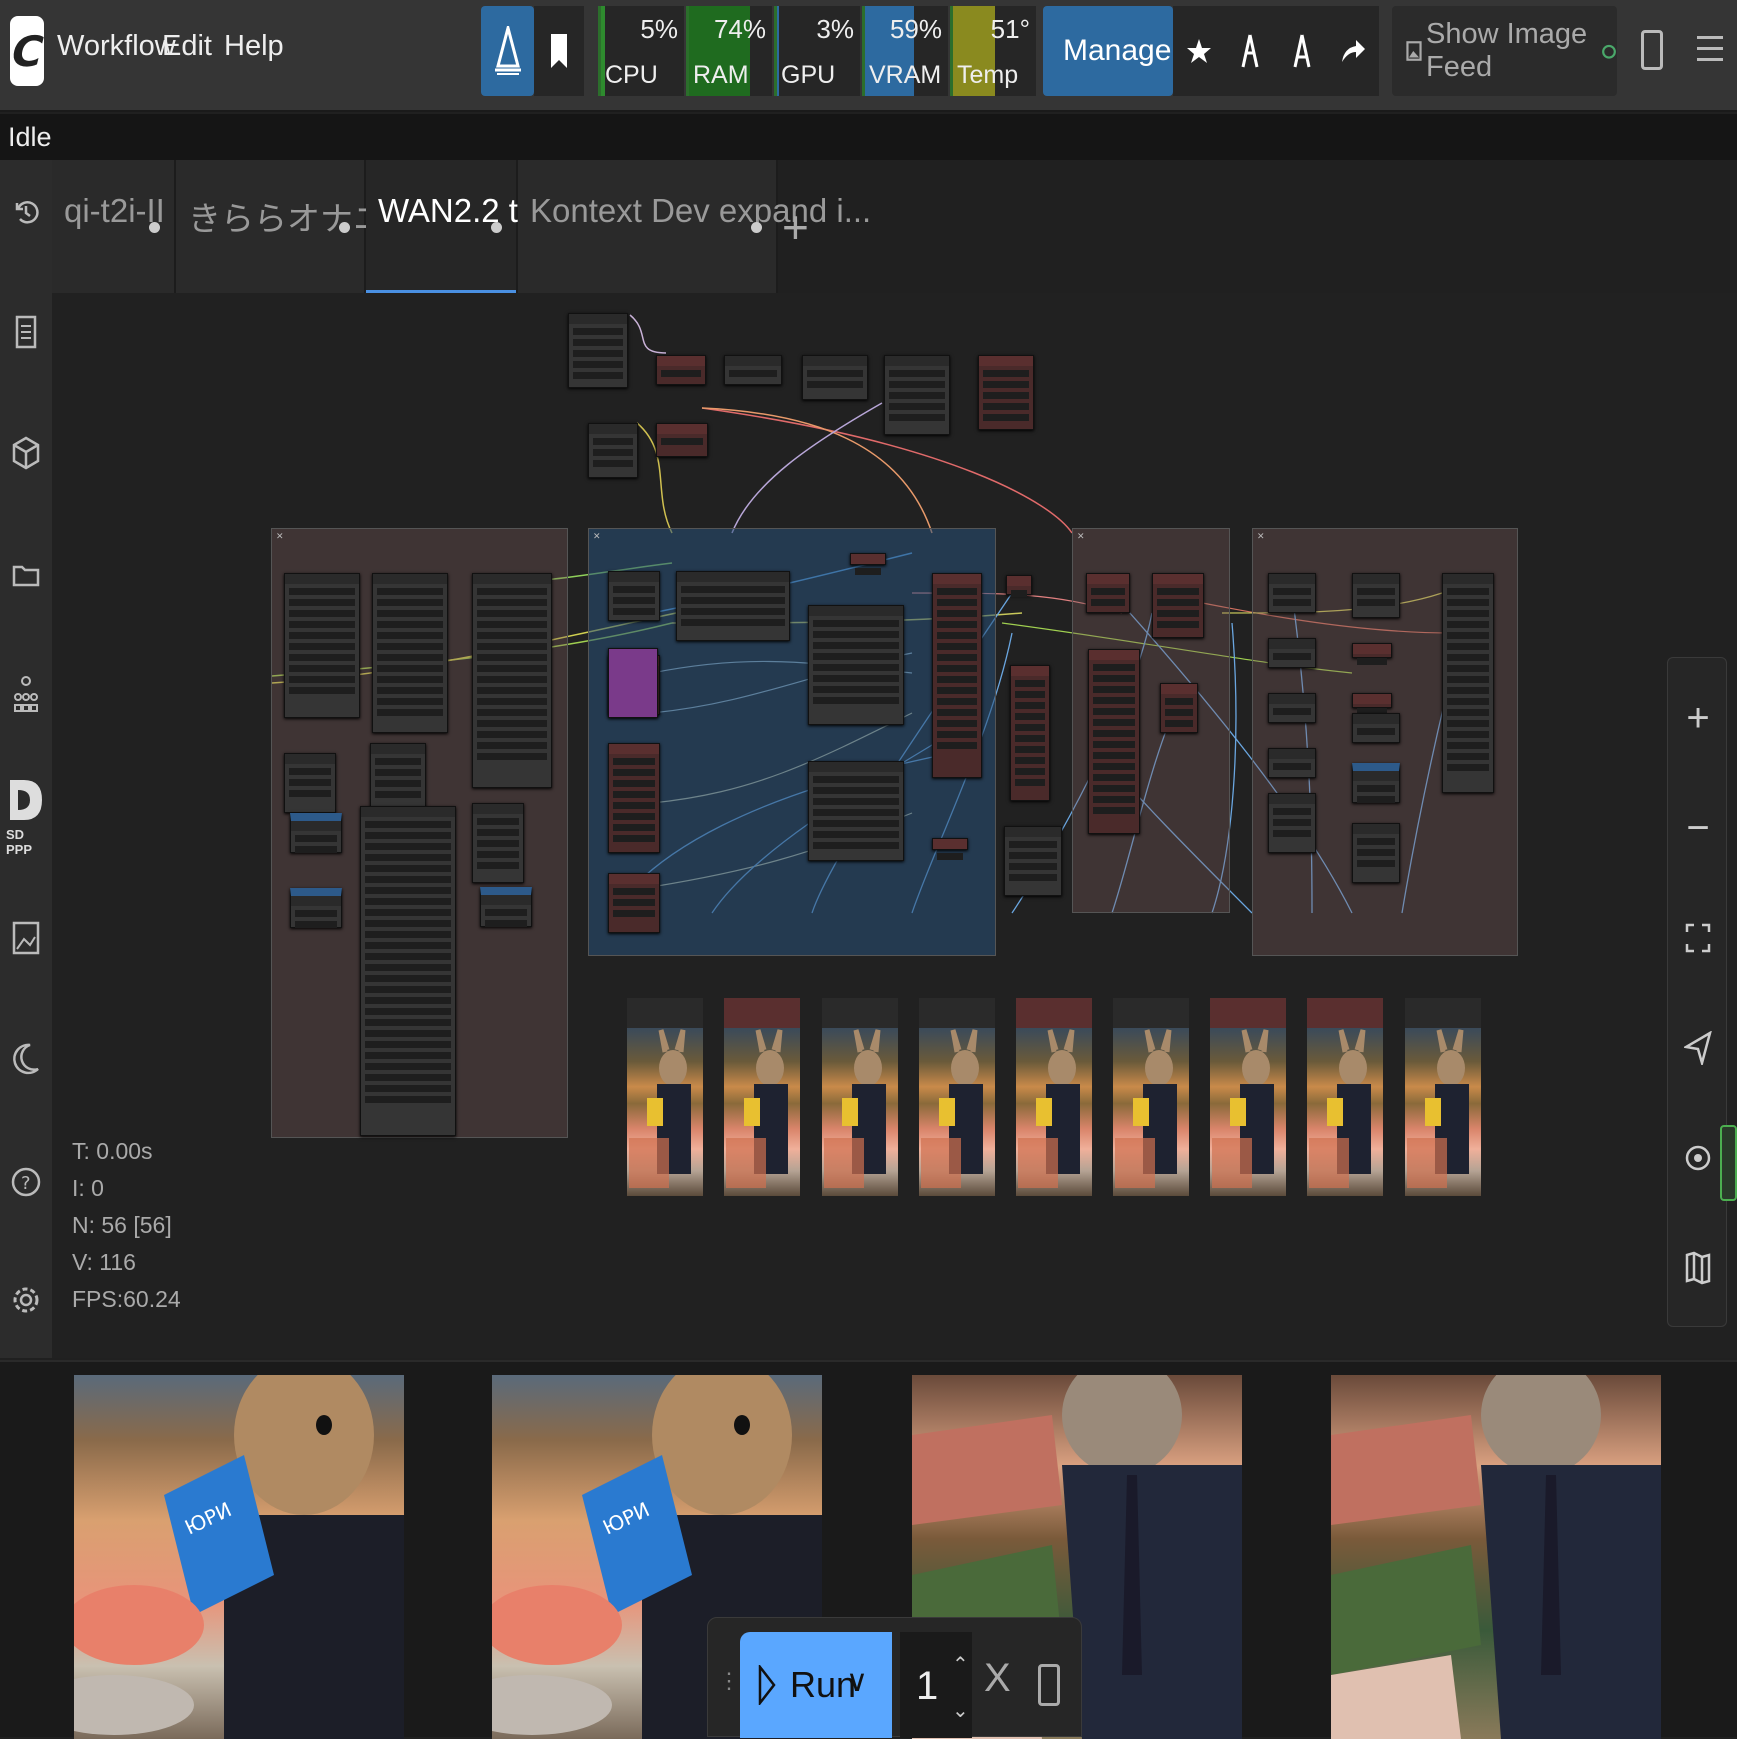  What do you see at coordinates (1504, 51) in the screenshot?
I see `show-image-feed-button: Show Image Feed` at bounding box center [1504, 51].